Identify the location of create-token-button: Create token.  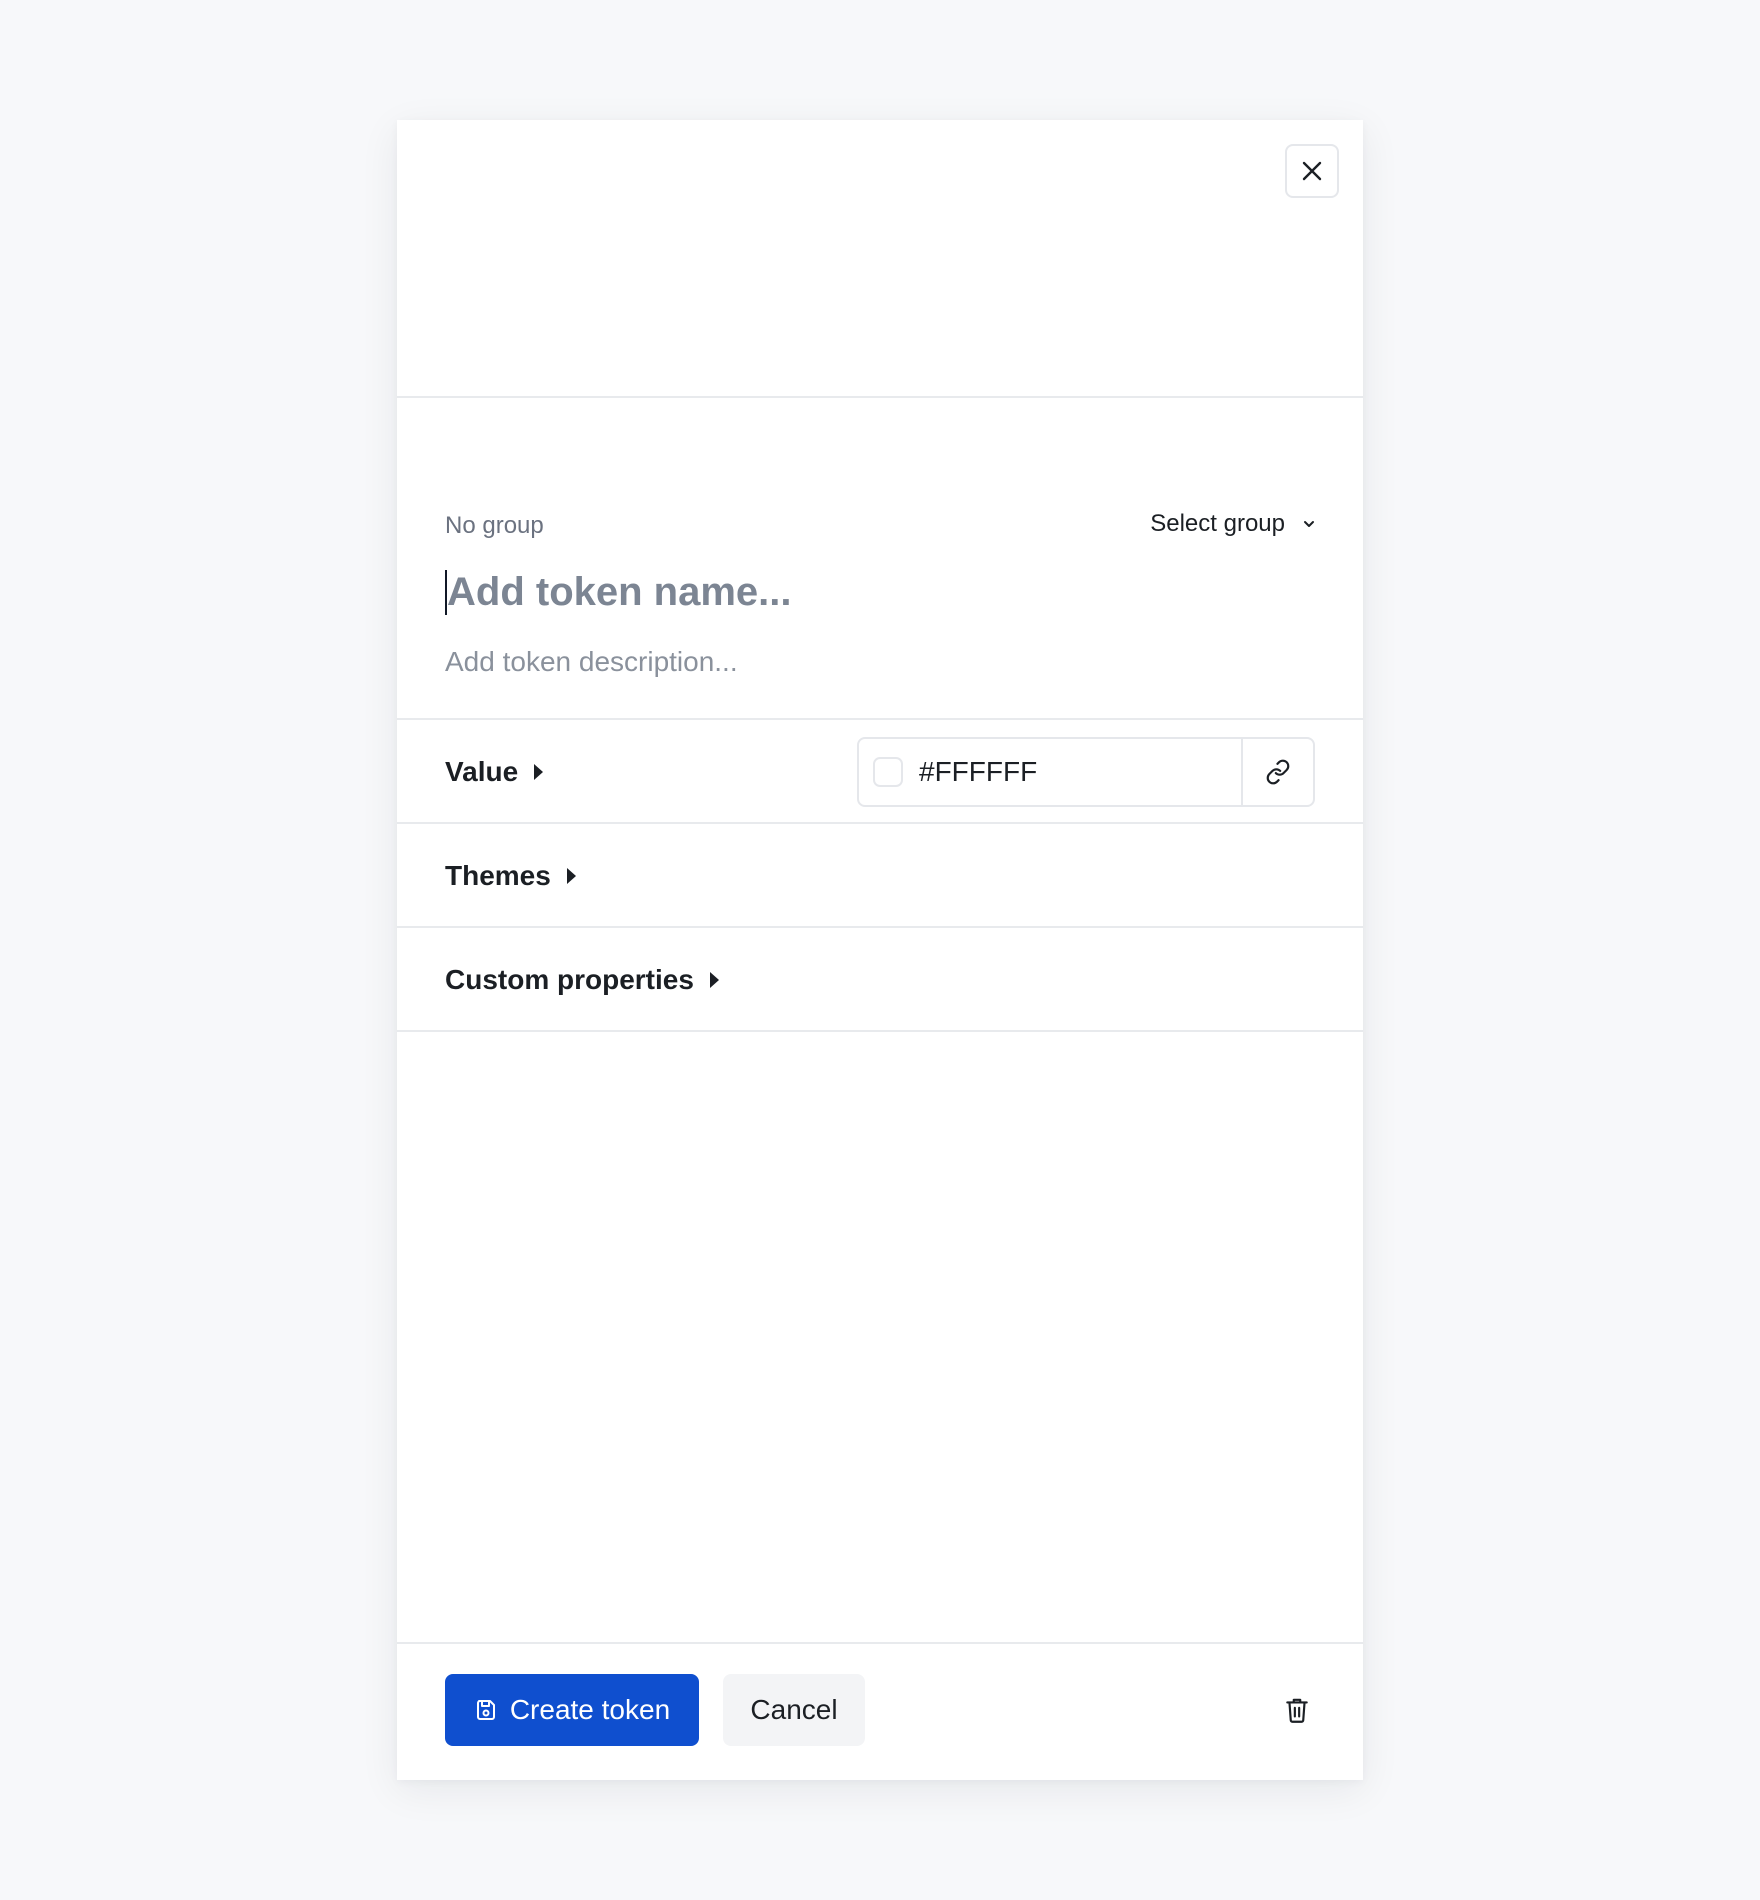
(572, 1710).